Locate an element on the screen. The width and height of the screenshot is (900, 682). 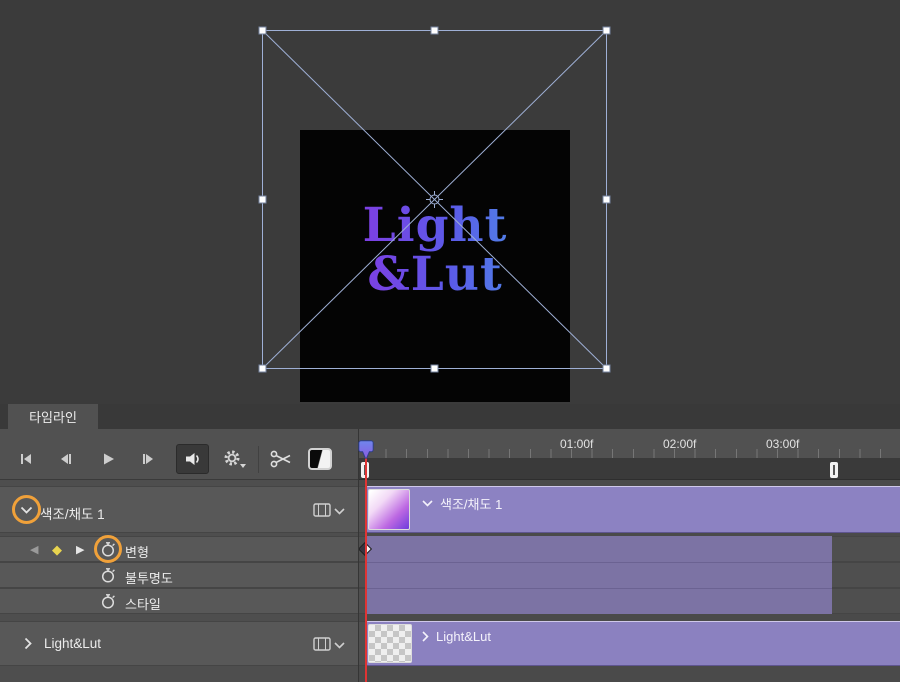
work-area-end-handle is located at coordinates (834, 470).